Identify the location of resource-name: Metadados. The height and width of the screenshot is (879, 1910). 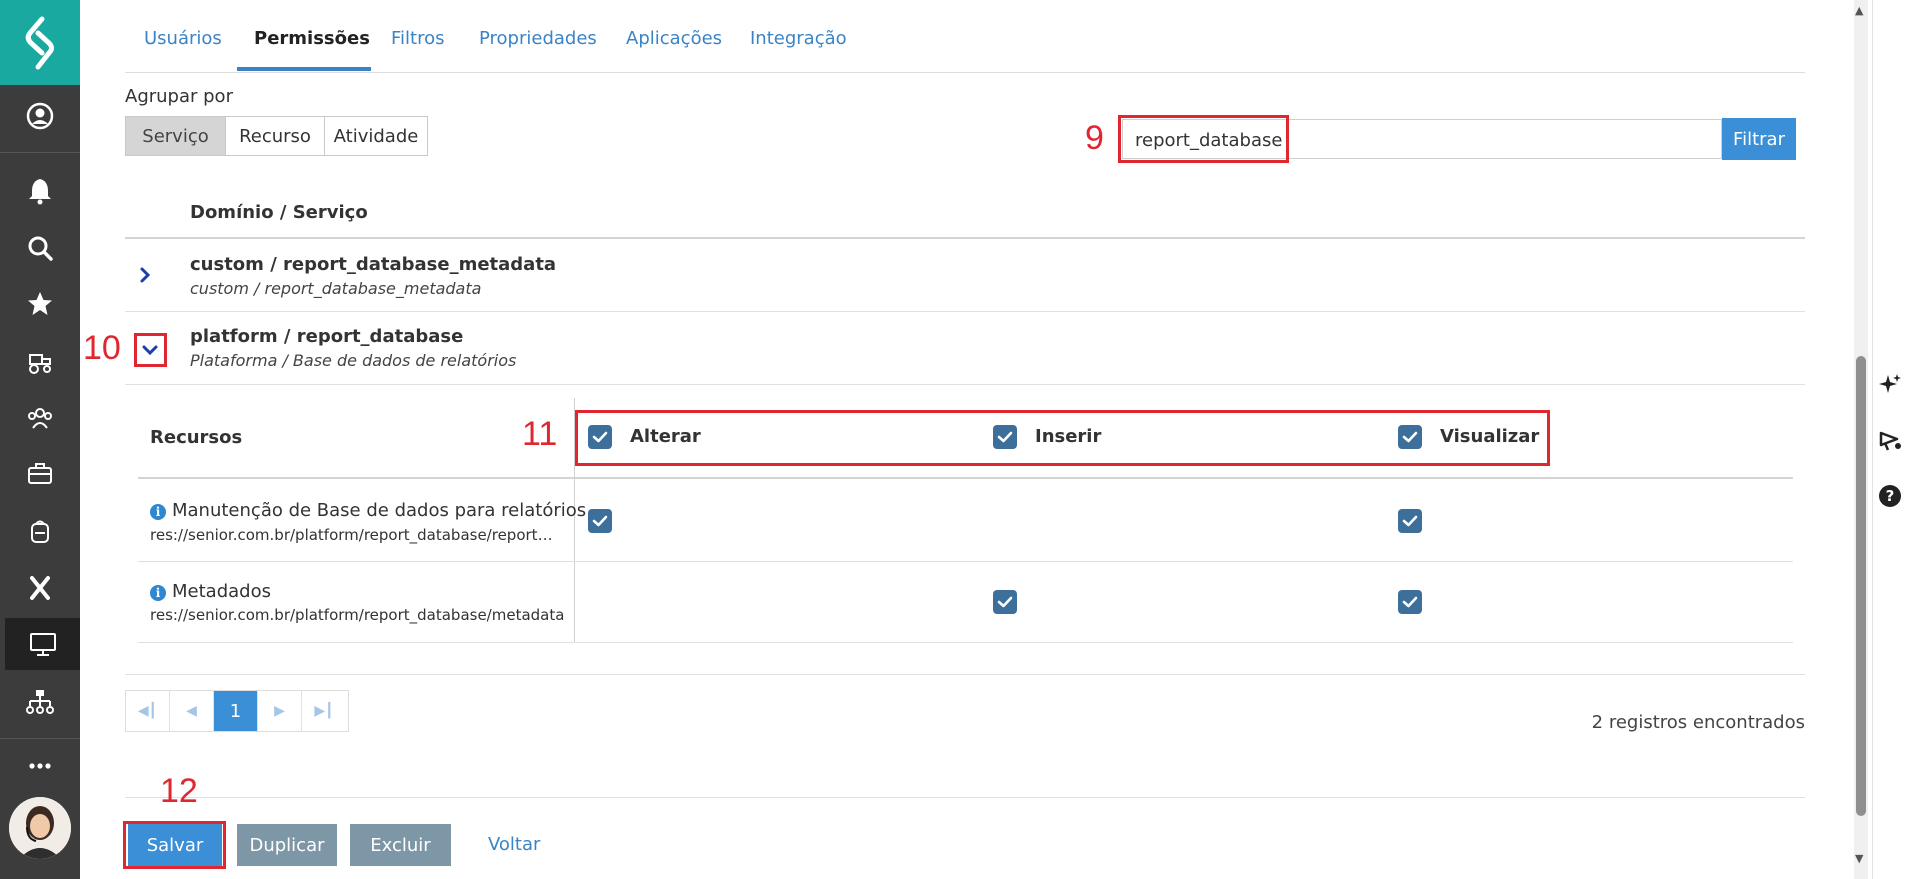
(221, 591).